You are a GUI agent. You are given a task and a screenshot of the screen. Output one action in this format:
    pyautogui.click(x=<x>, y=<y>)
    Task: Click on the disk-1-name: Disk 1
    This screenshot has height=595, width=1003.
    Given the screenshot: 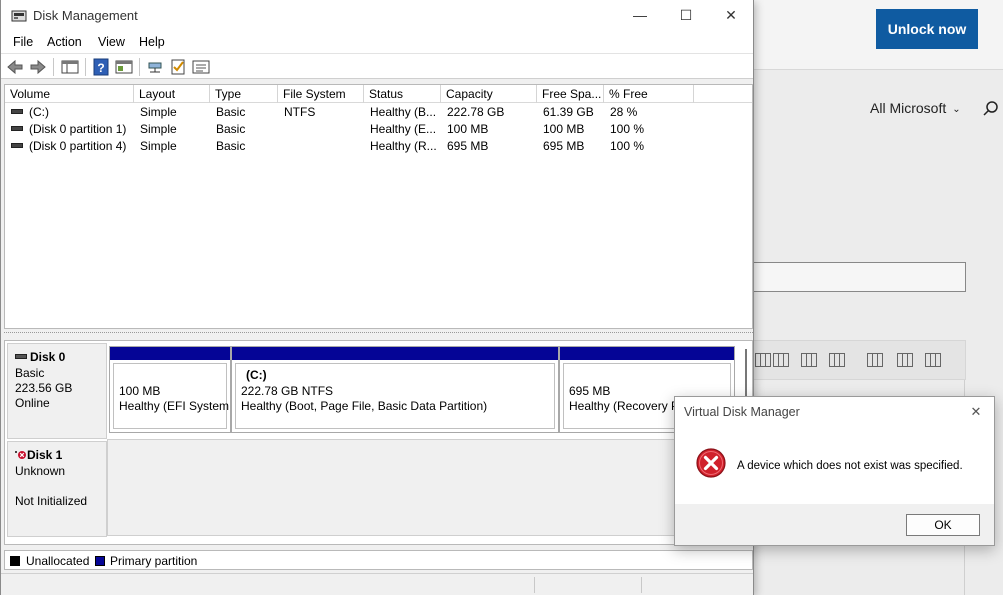 What is the action you would take?
    pyautogui.click(x=38, y=455)
    